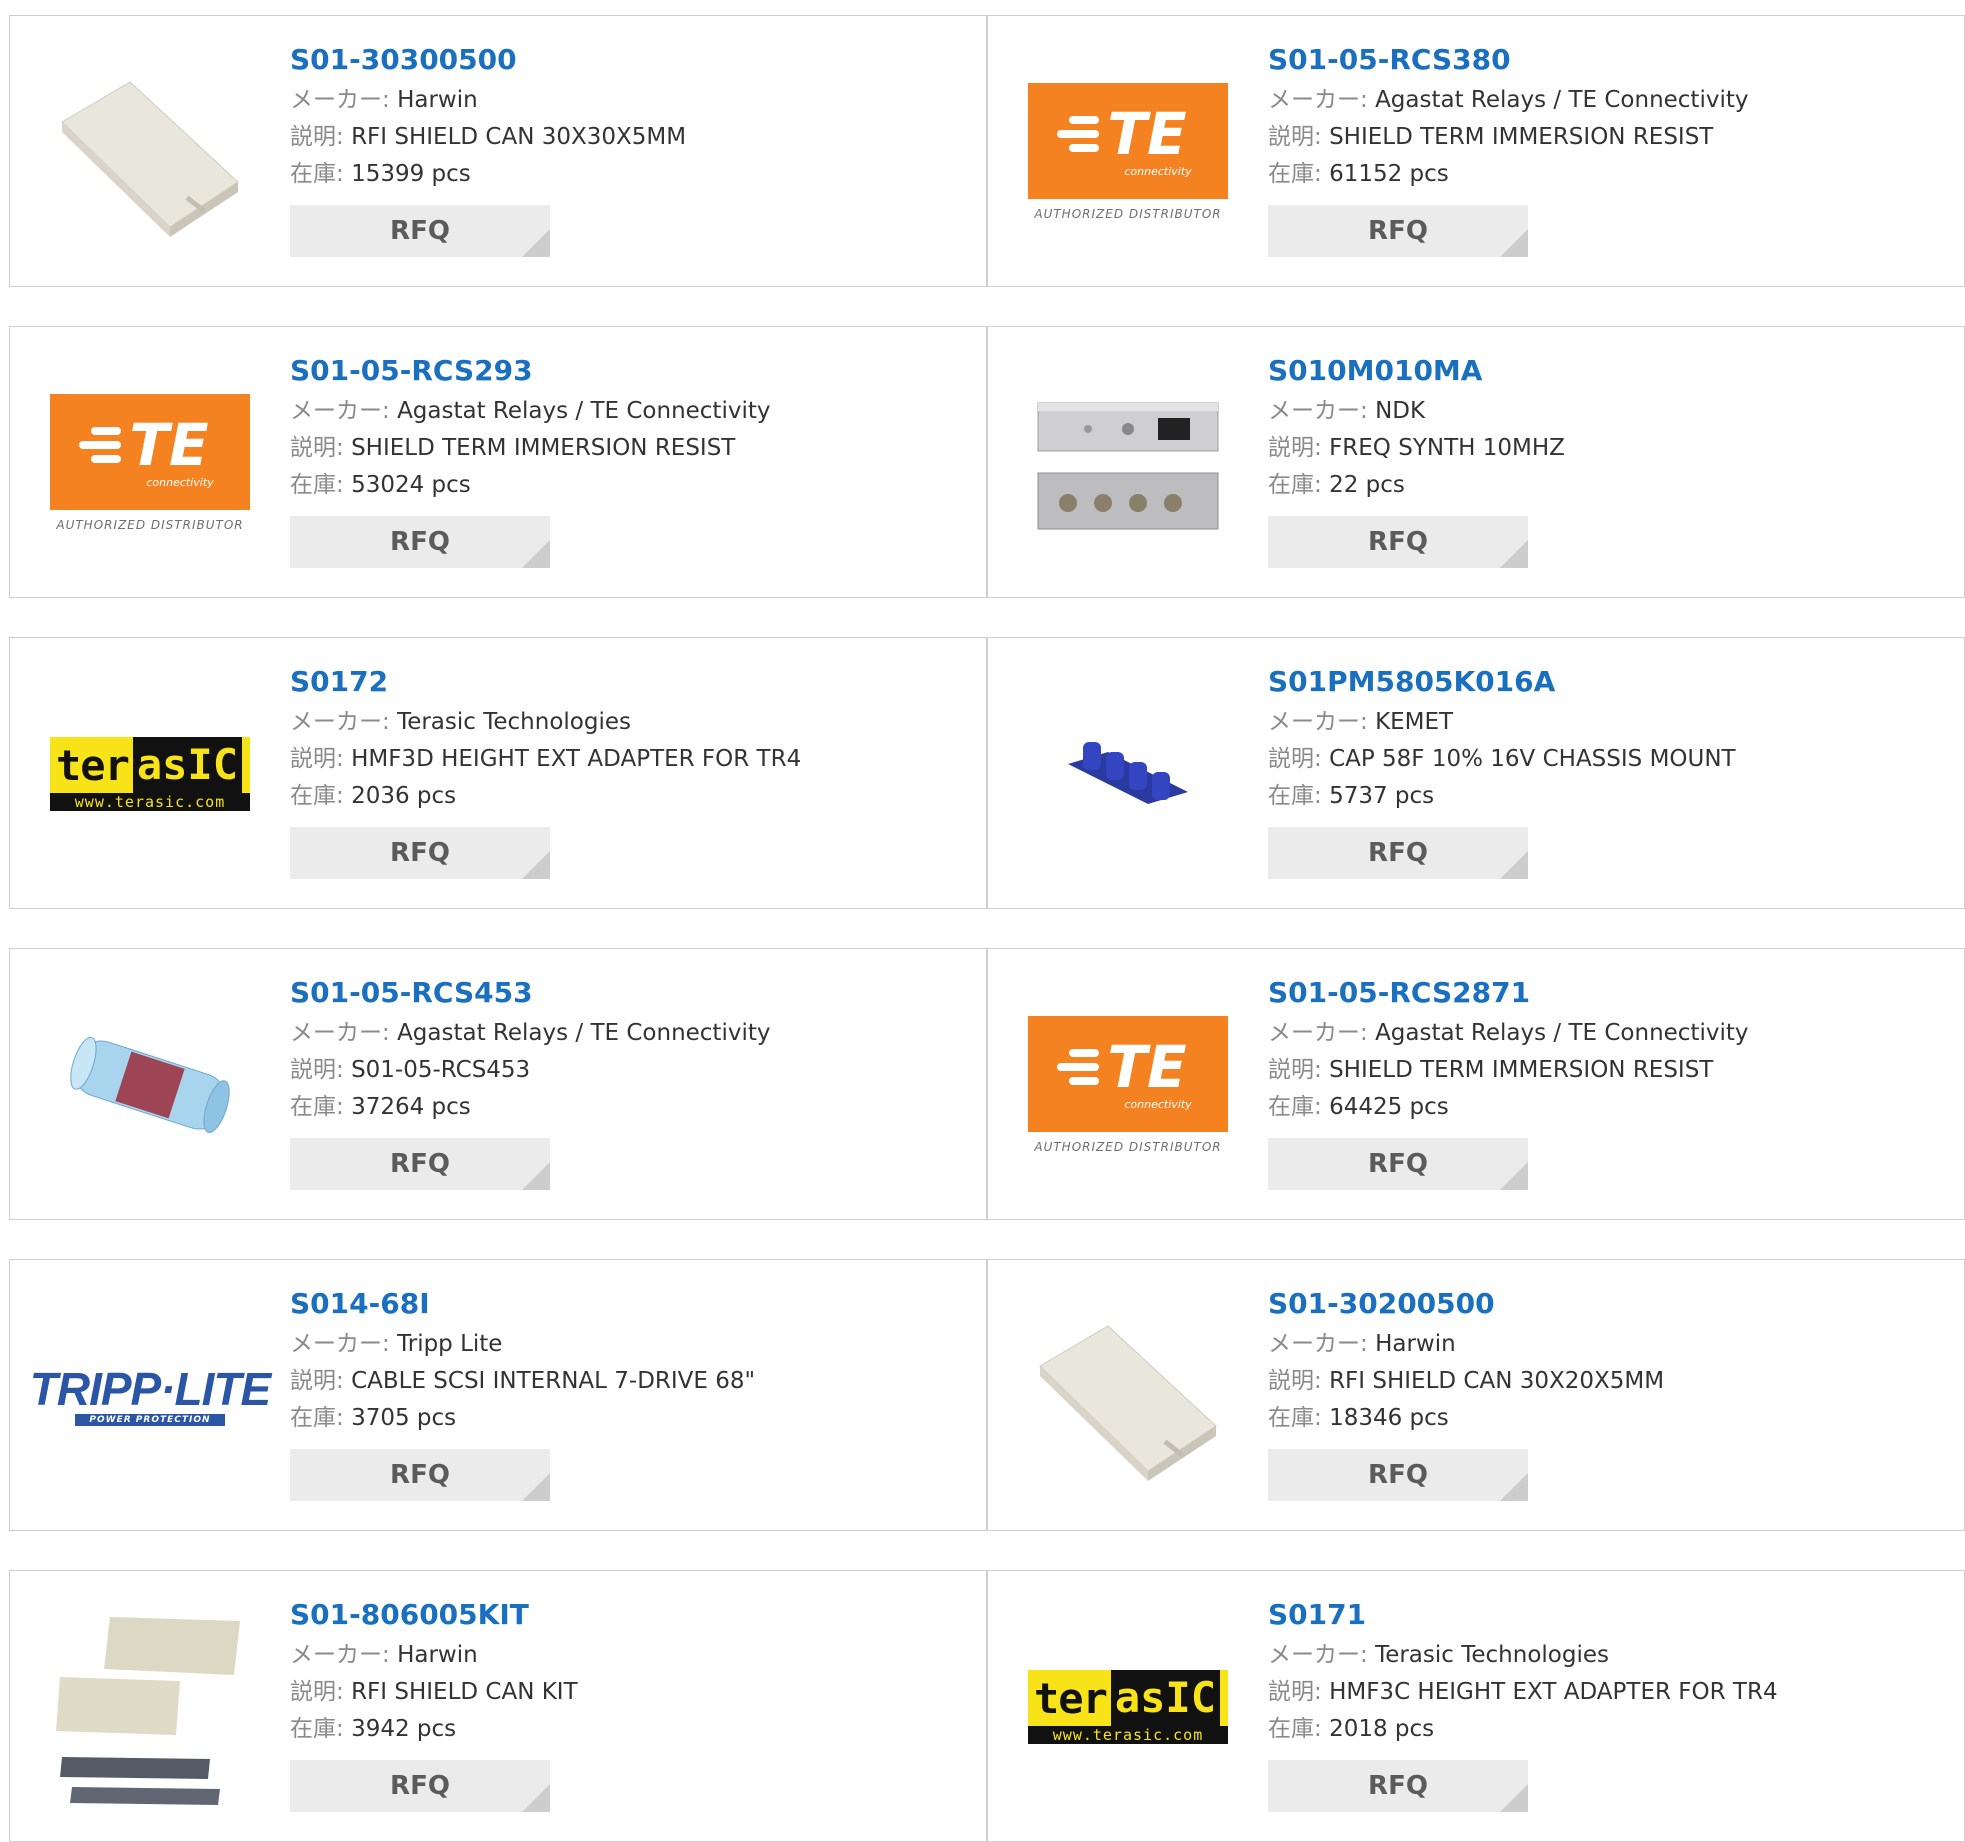  I want to click on part-number-link: S014-68I, so click(522, 1304).